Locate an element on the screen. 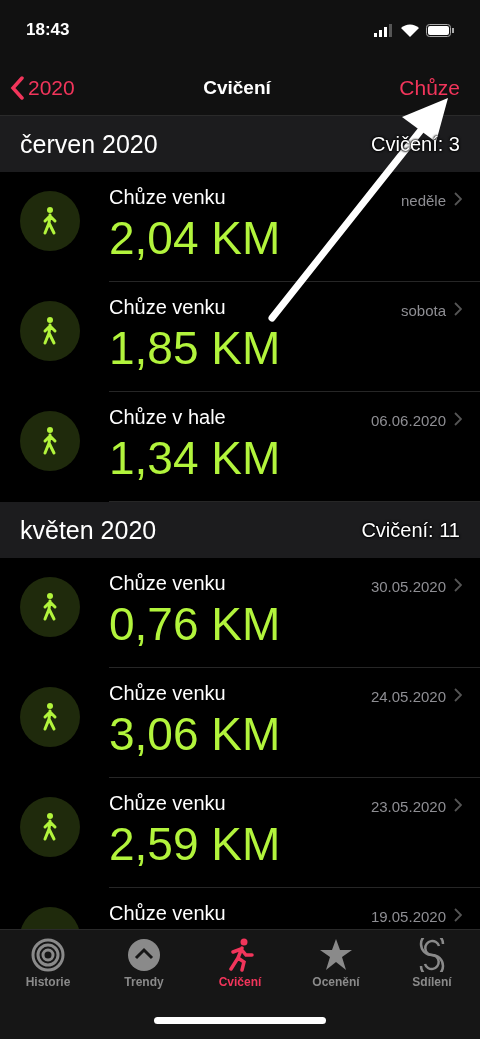  back-link: 2020 is located at coordinates (42, 87).